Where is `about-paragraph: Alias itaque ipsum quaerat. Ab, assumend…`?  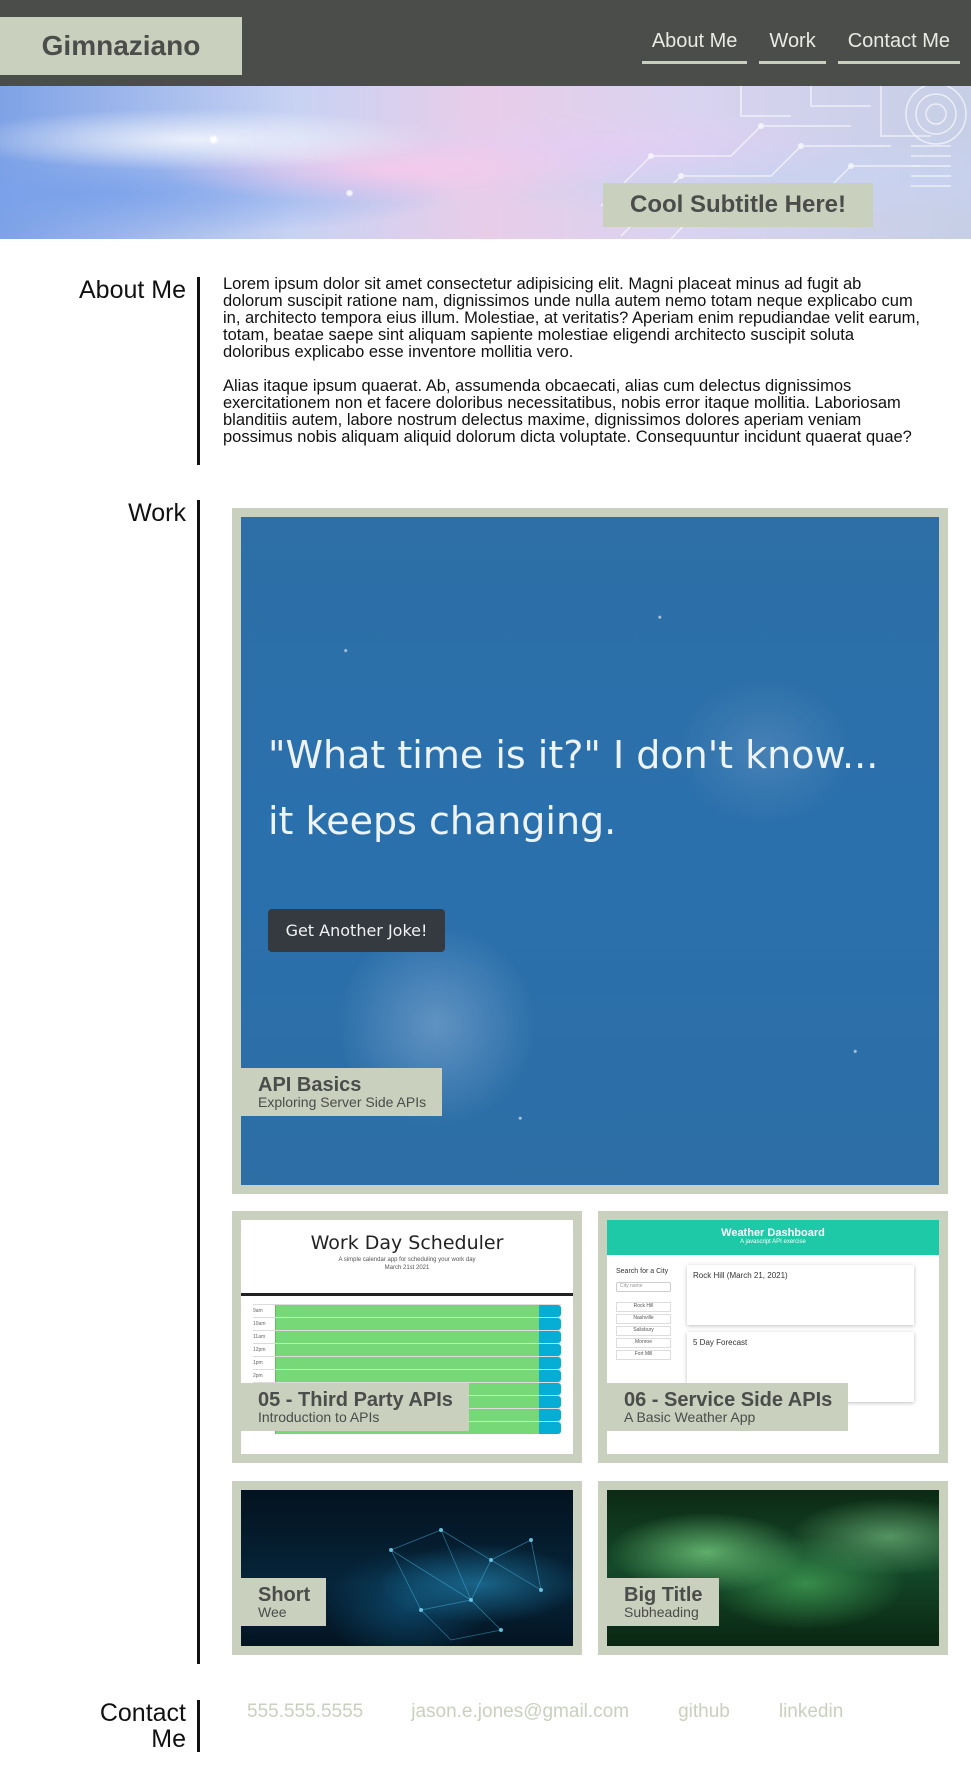
about-paragraph: Alias itaque ipsum quaerat. Ab, assumend… is located at coordinates (567, 411).